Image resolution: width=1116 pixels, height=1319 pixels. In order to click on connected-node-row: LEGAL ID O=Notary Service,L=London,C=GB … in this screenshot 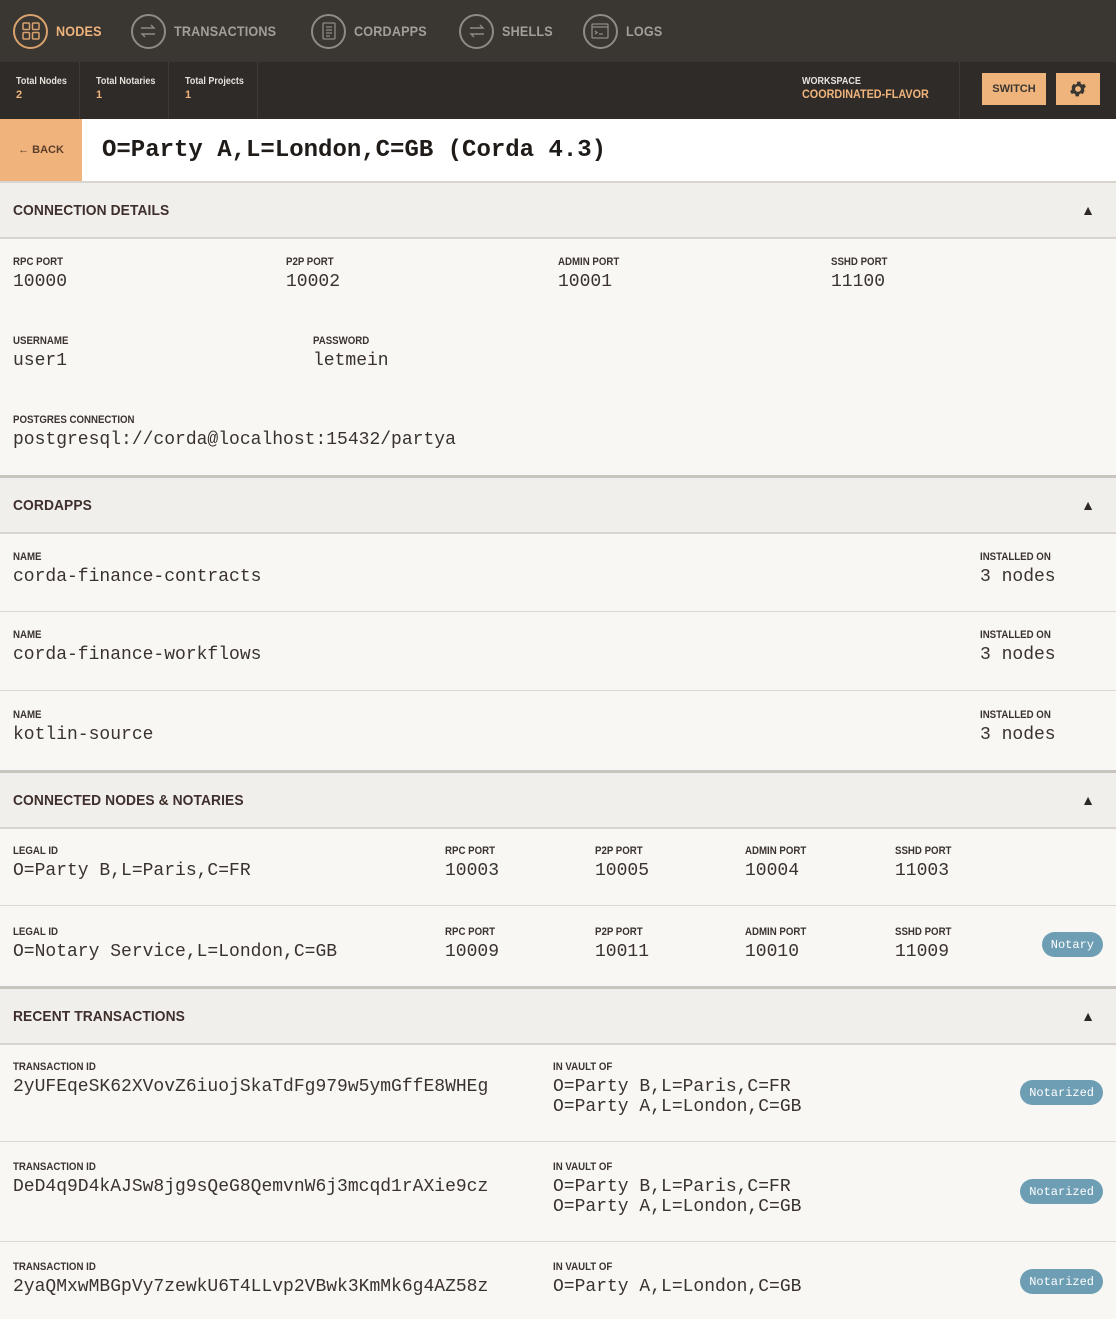, I will do `click(558, 946)`.